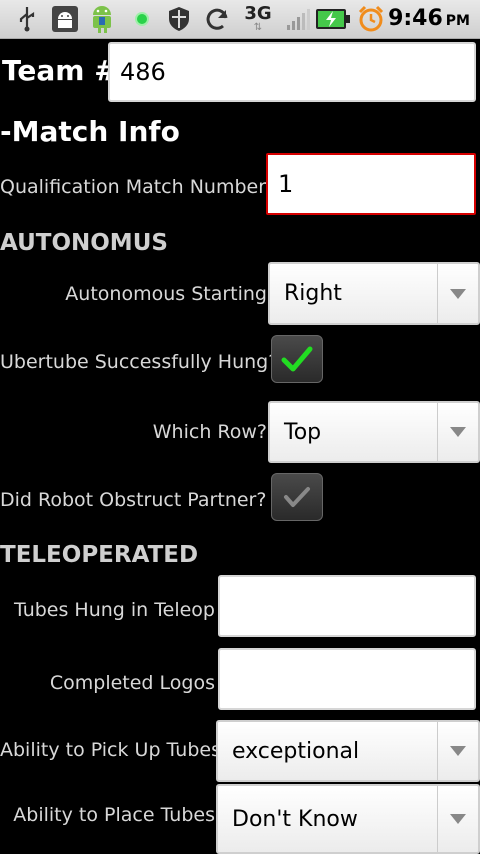 This screenshot has width=480, height=854. I want to click on which-row-spinner: Top, so click(374, 432).